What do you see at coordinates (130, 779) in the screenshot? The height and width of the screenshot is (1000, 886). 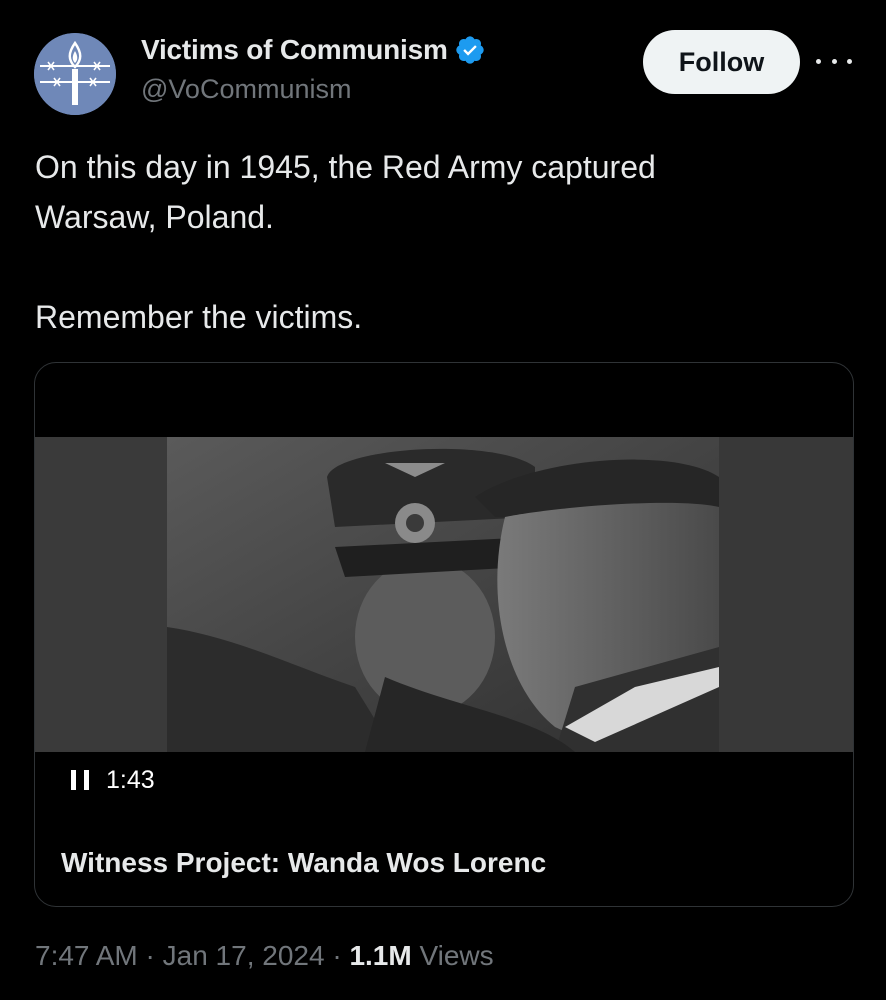 I see `video-duration: 1:43` at bounding box center [130, 779].